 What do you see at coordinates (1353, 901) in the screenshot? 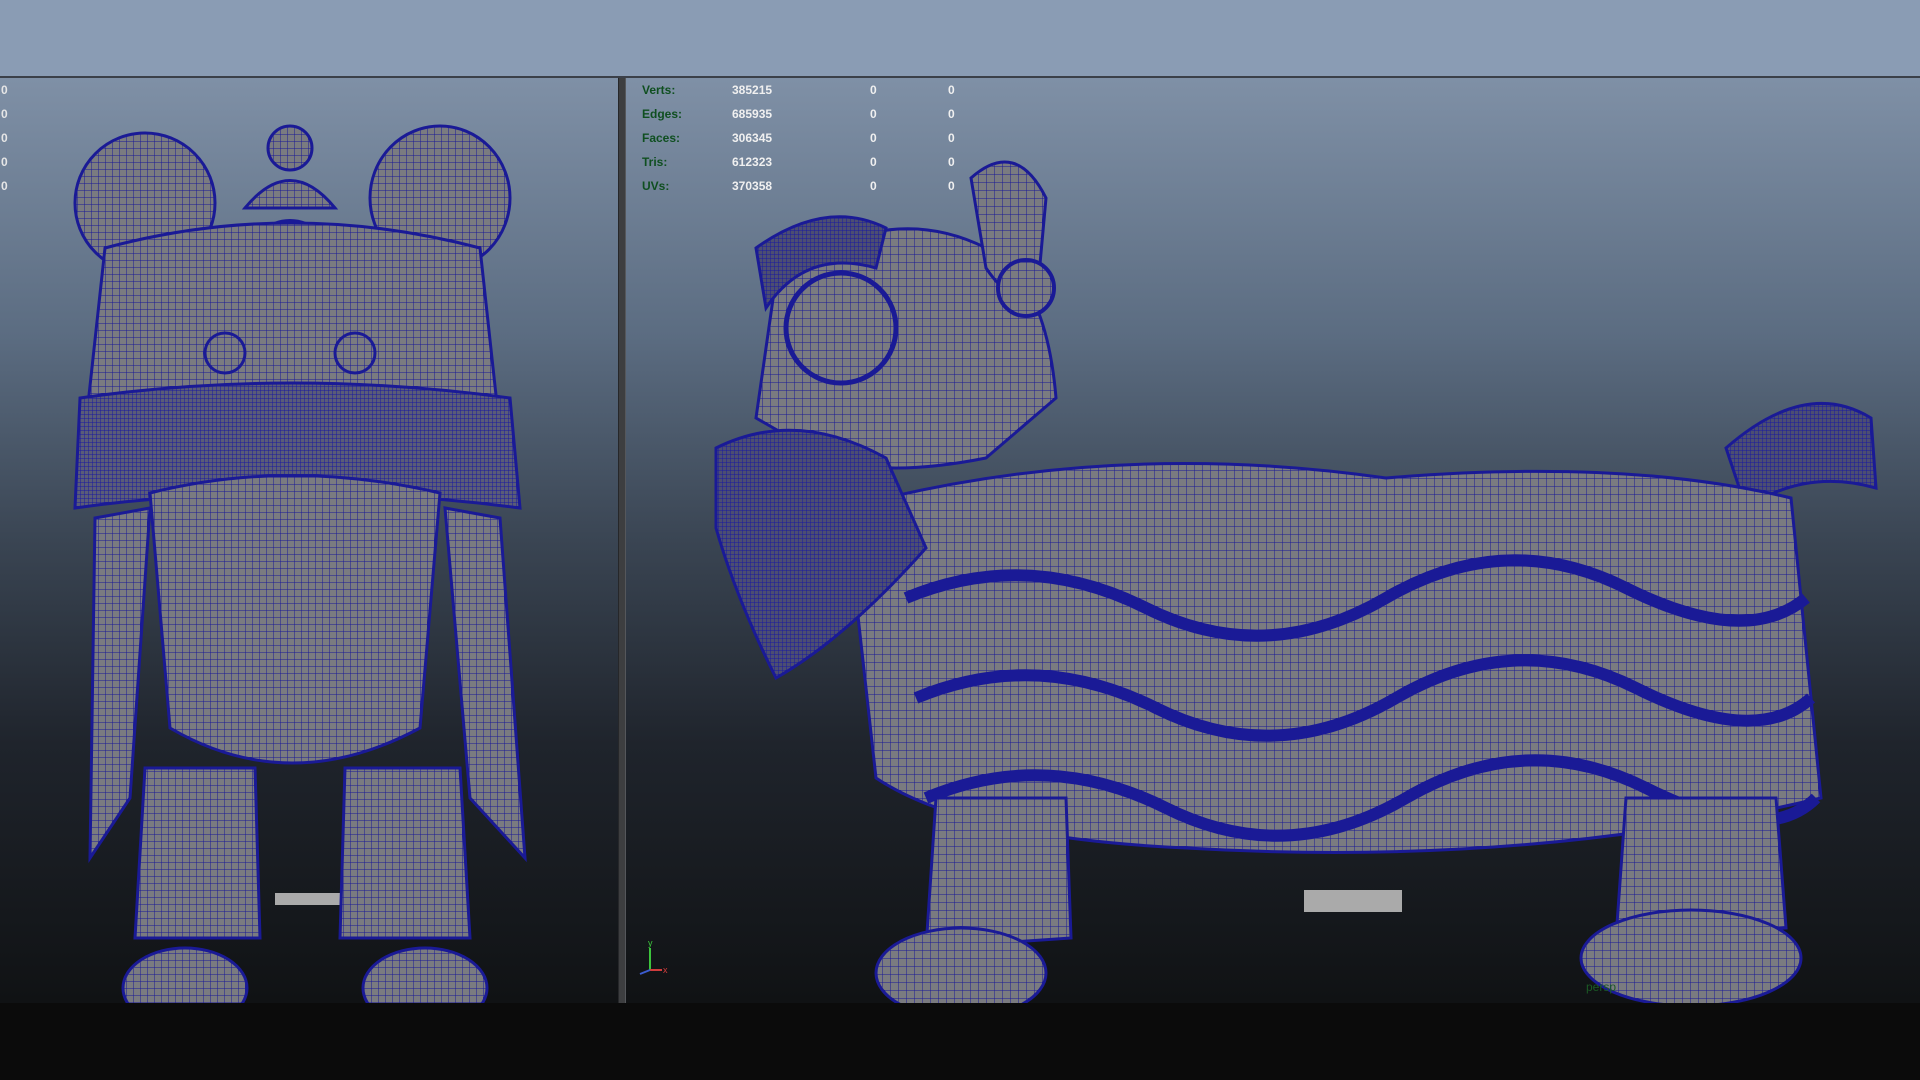
I see `ground-plane` at bounding box center [1353, 901].